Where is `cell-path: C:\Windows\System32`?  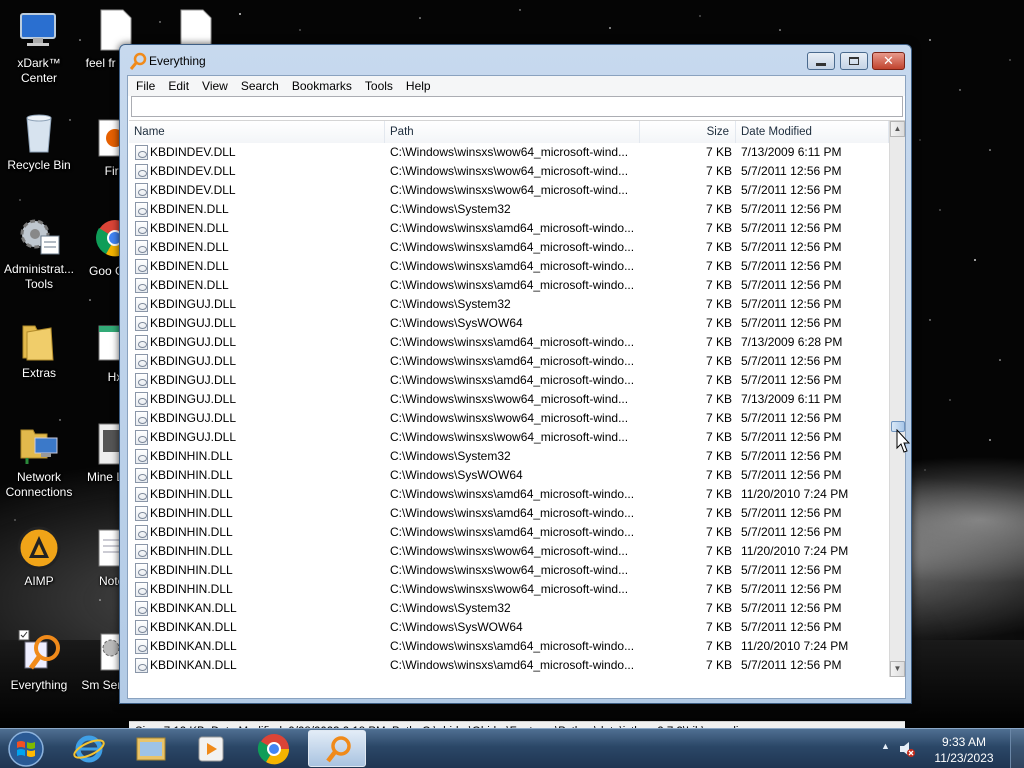
cell-path: C:\Windows\System32 is located at coordinates (450, 456).